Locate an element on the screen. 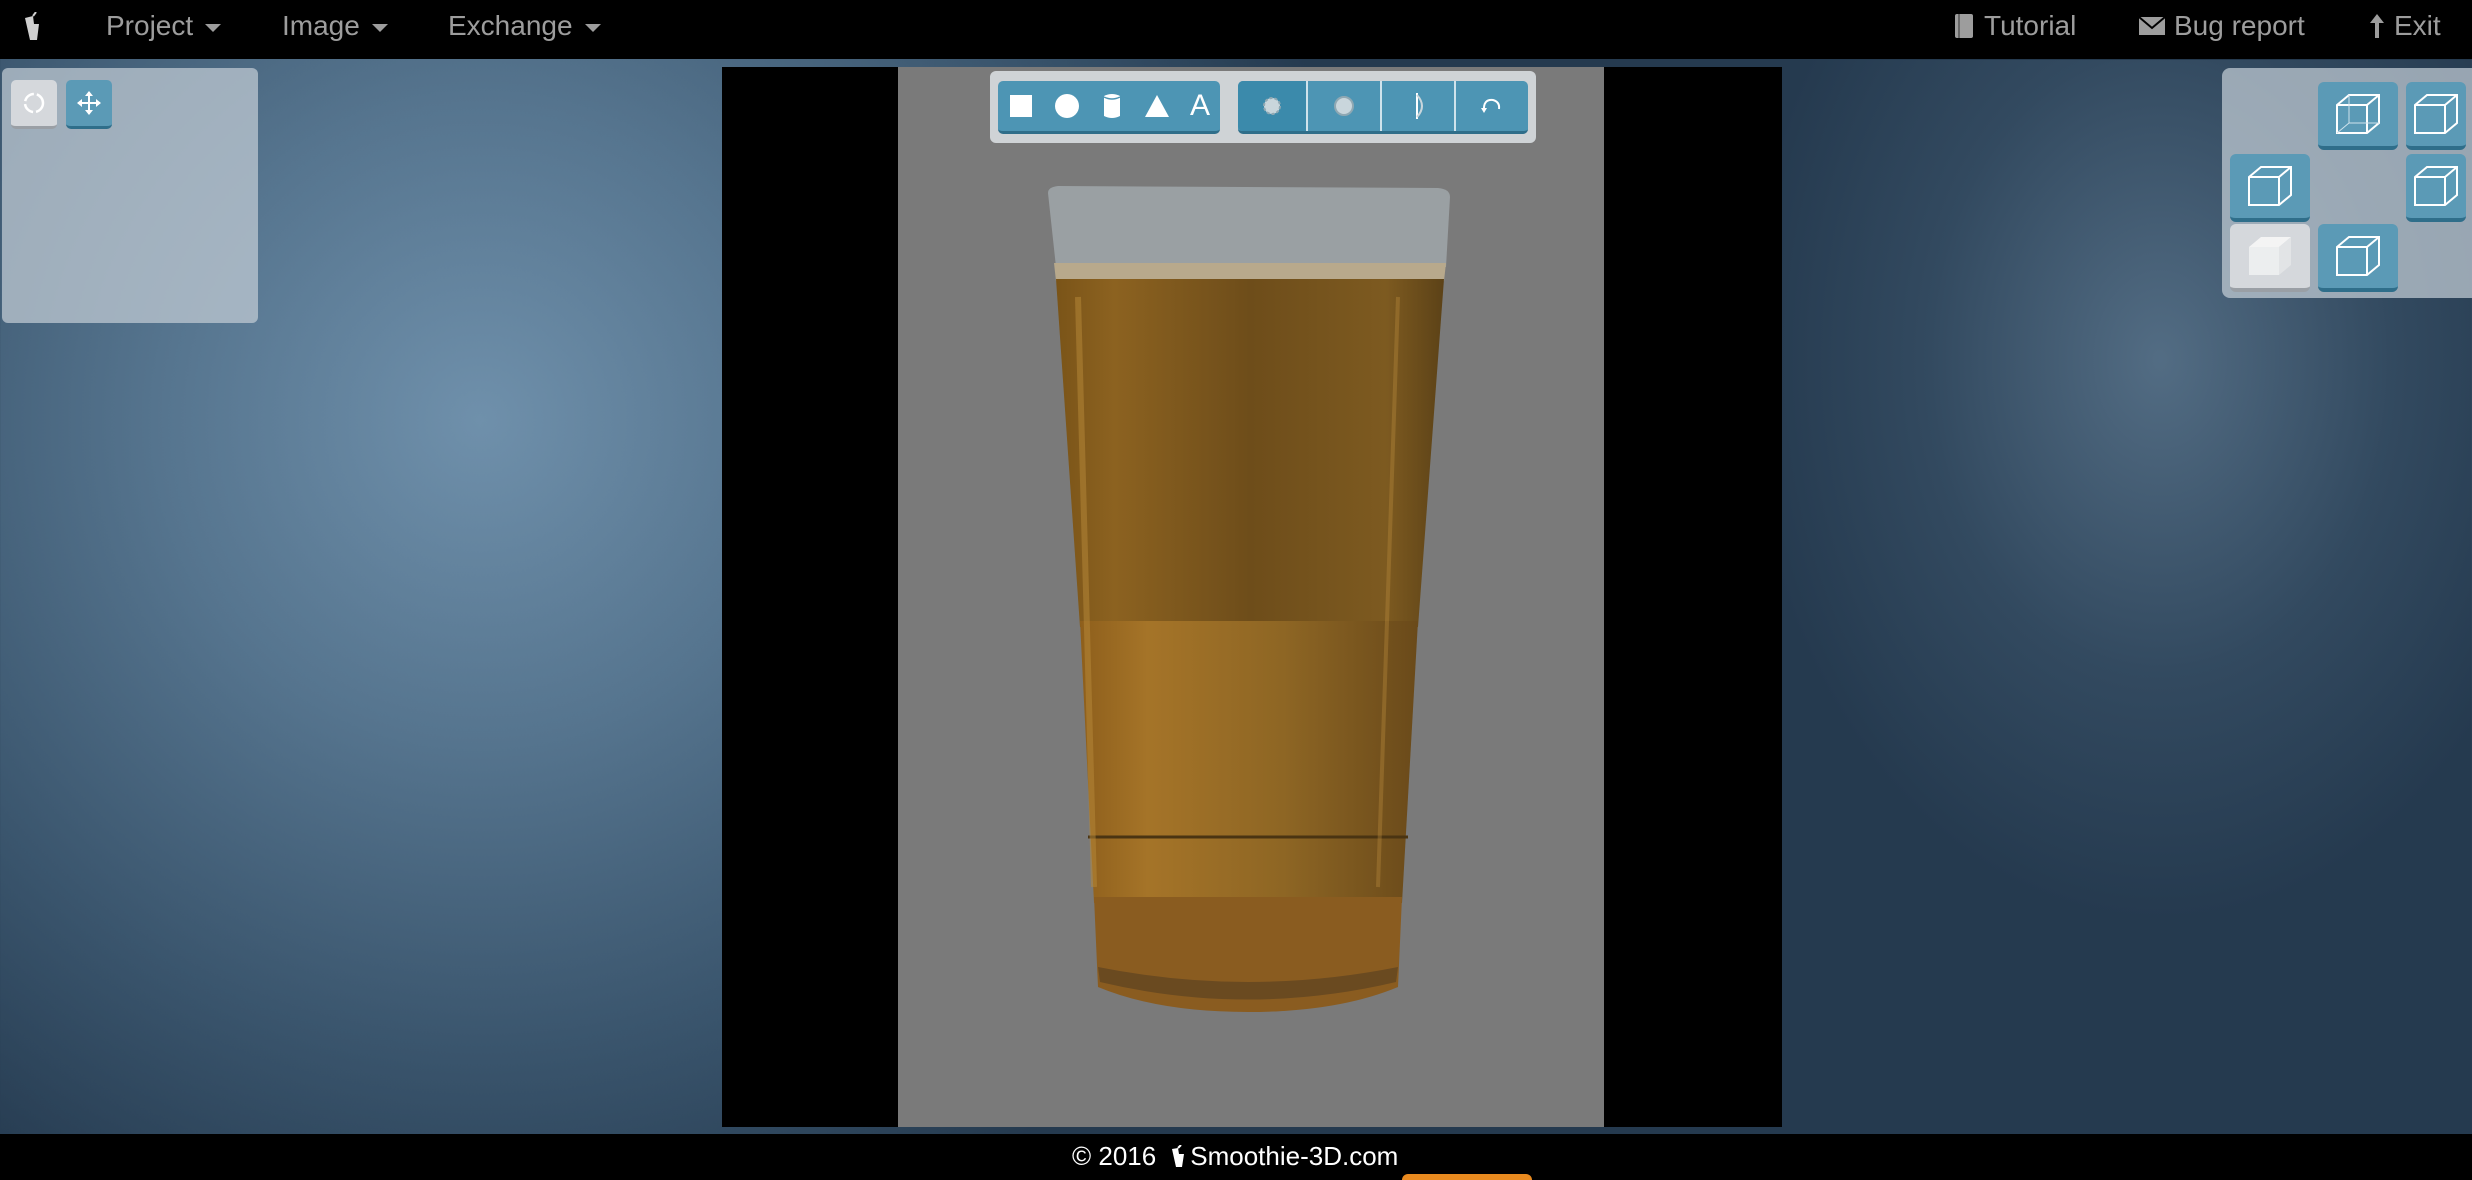 The height and width of the screenshot is (1180, 2472). rotate-view-button is located at coordinates (34, 104).